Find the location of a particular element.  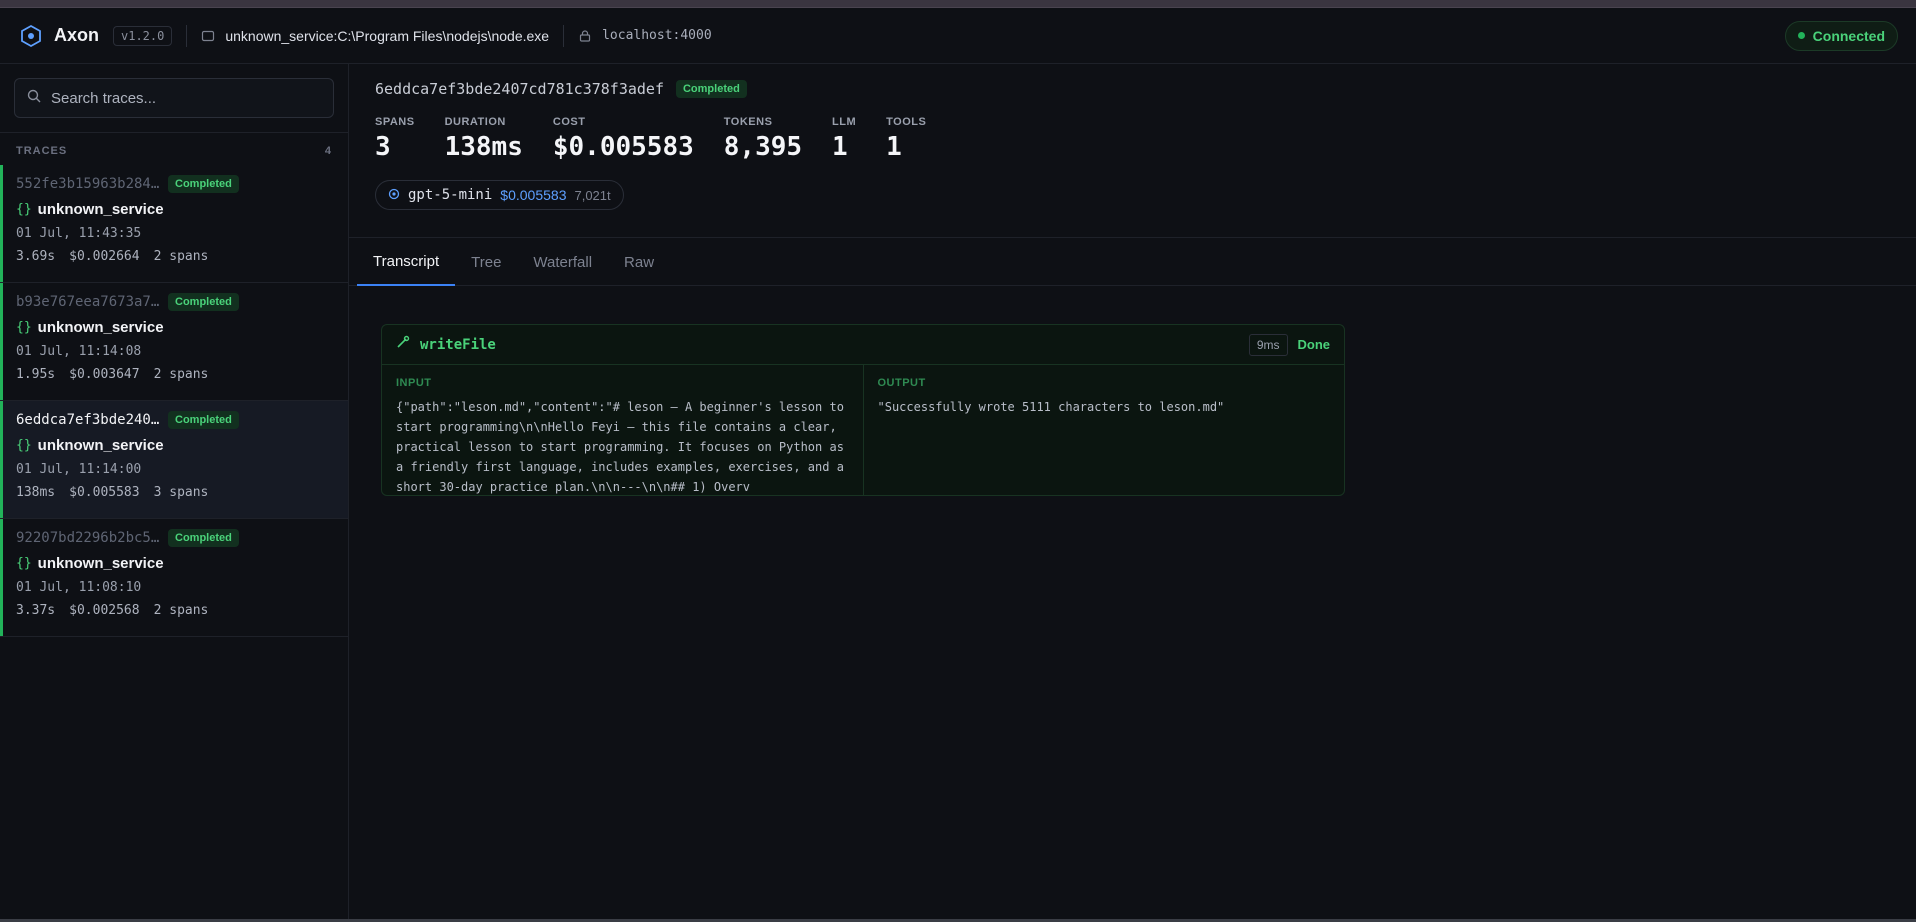

host-info: localhost:4000 is located at coordinates (645, 35).